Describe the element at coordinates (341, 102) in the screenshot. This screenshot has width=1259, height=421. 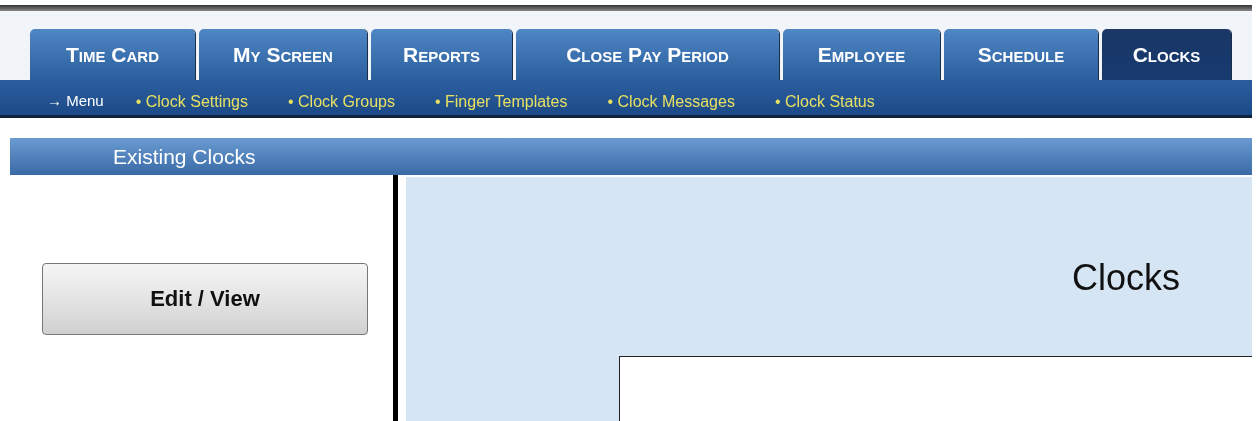
I see `subnav-link: • Clock Groups` at that location.